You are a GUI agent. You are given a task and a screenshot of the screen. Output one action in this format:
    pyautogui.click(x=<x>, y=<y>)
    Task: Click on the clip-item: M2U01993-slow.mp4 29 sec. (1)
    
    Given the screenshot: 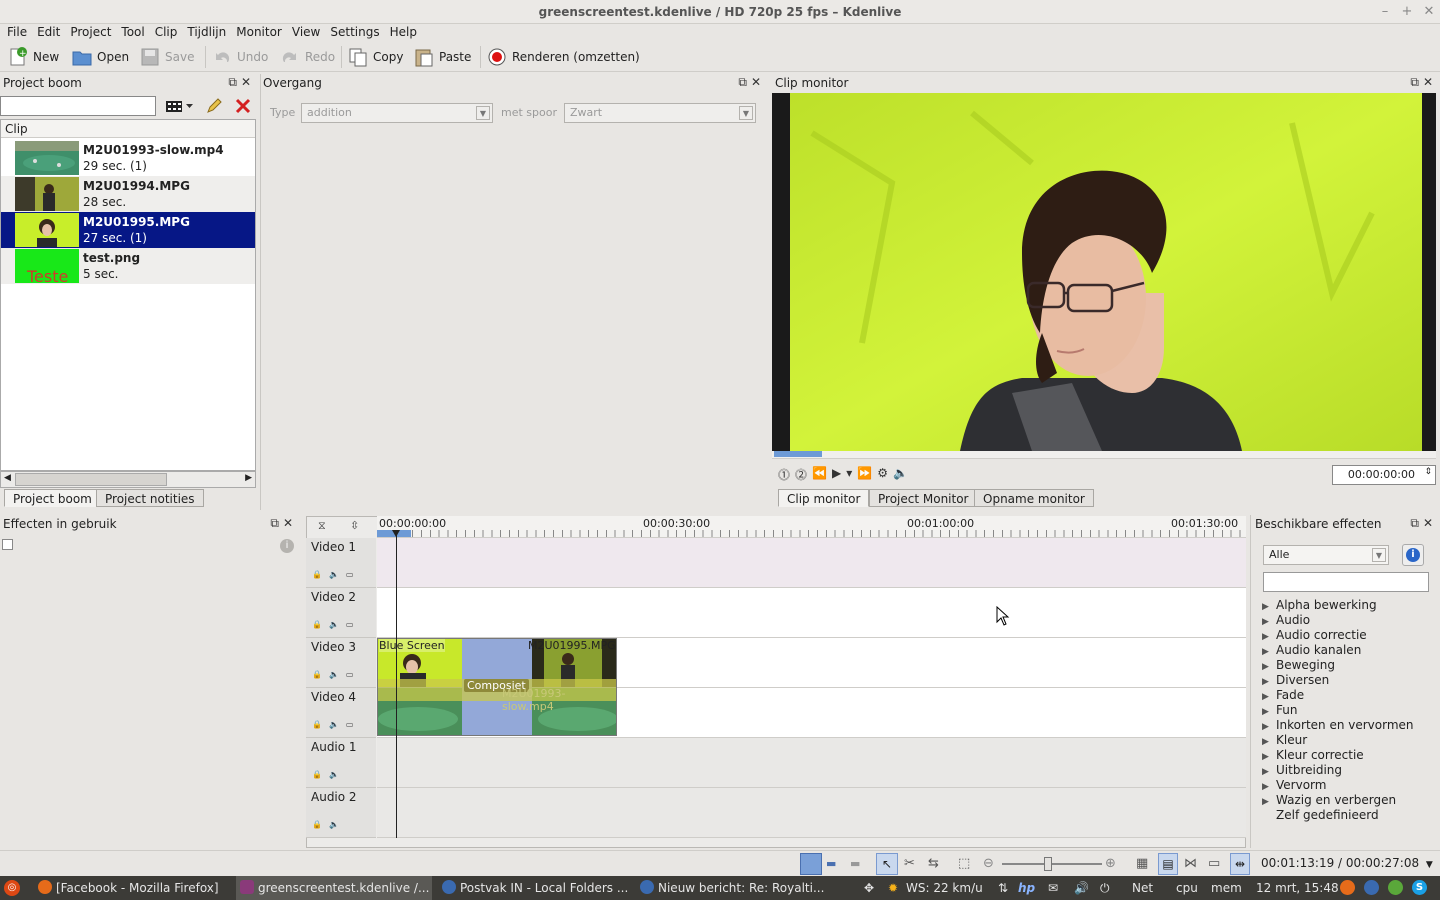 What is the action you would take?
    pyautogui.click(x=128, y=158)
    